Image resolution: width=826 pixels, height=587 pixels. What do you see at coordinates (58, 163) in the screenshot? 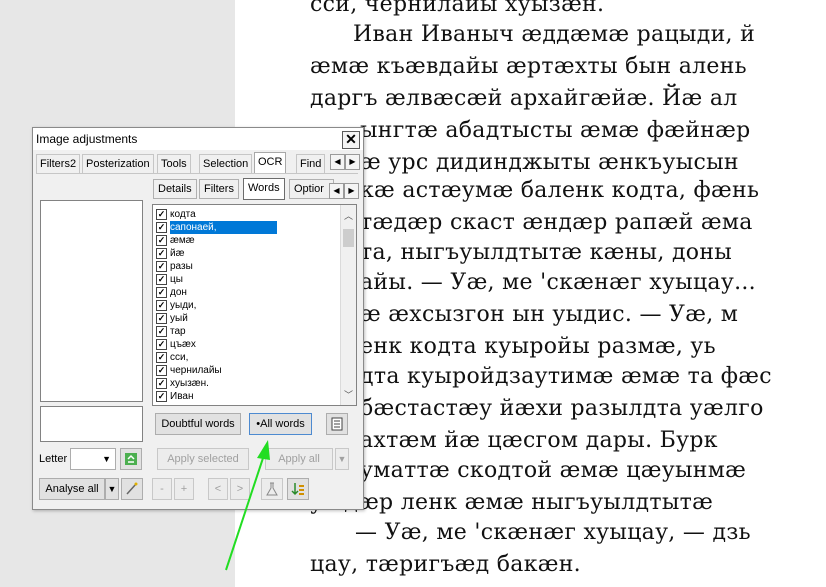
I see `tab-filters2: Filters2` at bounding box center [58, 163].